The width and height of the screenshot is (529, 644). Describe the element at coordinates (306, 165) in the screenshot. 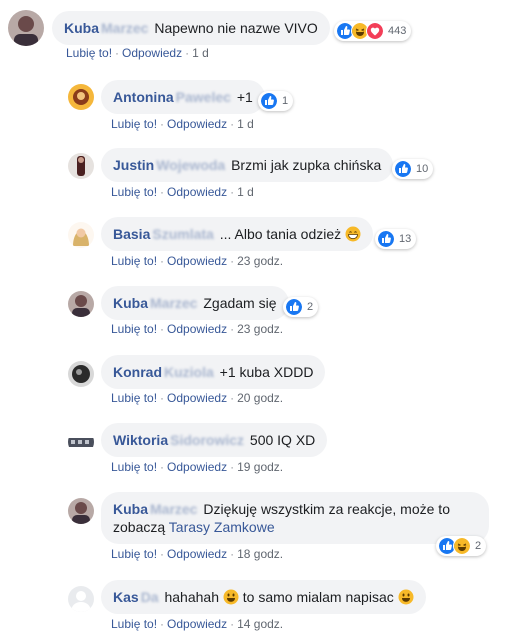

I see `comment-text: Brzmi jak zupka chińska` at that location.